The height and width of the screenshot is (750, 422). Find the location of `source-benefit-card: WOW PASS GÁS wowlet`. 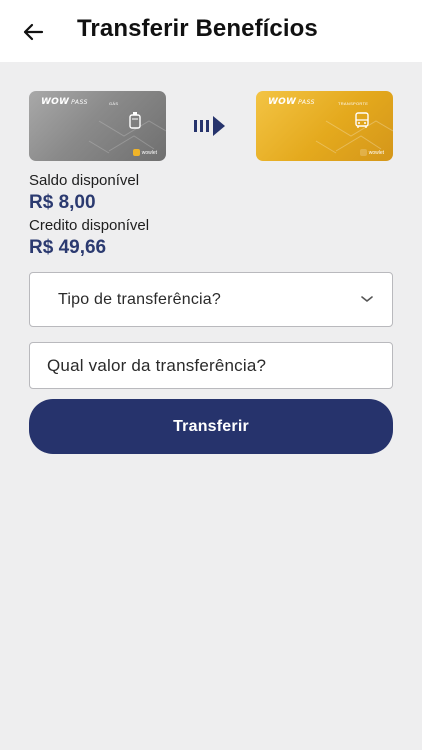

source-benefit-card: WOW PASS GÁS wowlet is located at coordinates (97, 126).